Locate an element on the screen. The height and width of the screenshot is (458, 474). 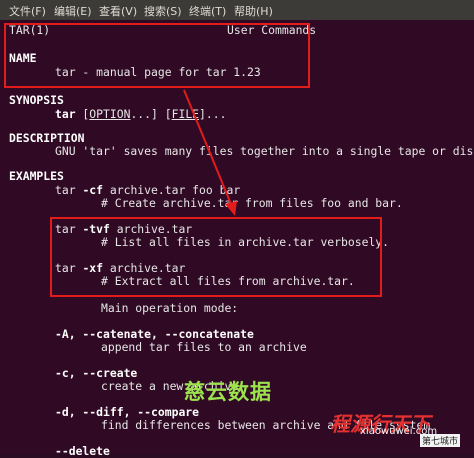
menu-view: 查看(V) is located at coordinates (118, 11).